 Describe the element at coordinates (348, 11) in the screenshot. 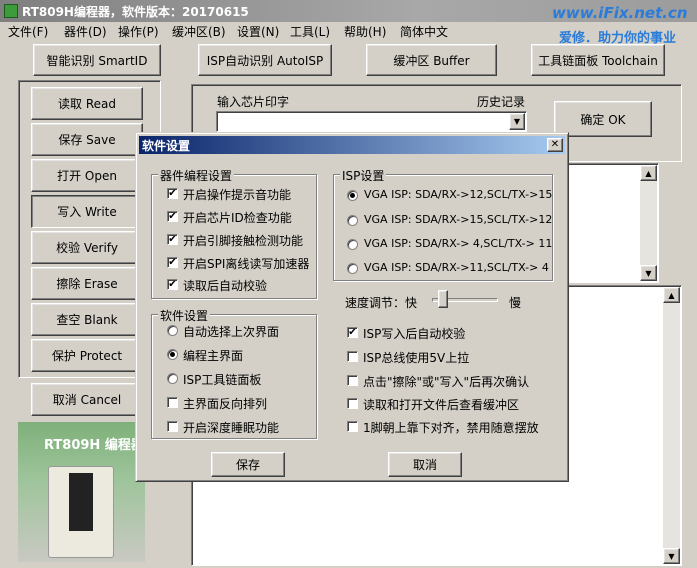

I see `title-bar: RT809H编程器，软件版本：20170615 www.iFix.net.cn` at that location.